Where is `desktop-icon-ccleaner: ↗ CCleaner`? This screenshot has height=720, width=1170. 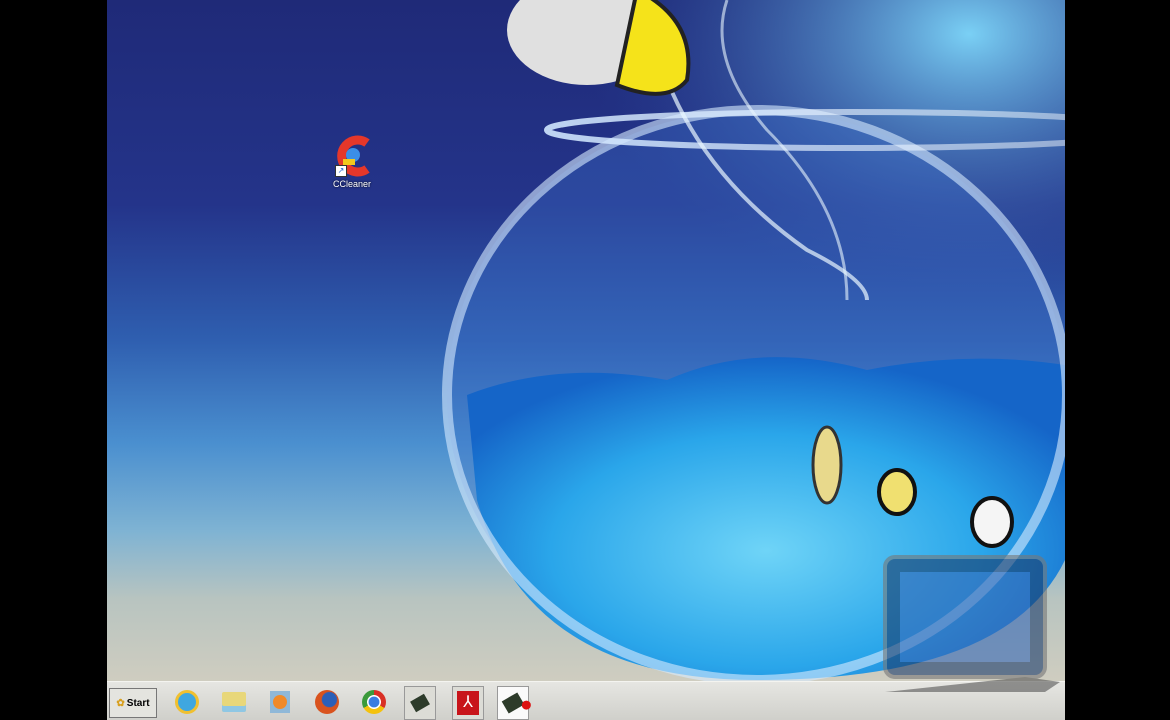 desktop-icon-ccleaner: ↗ CCleaner is located at coordinates (352, 161).